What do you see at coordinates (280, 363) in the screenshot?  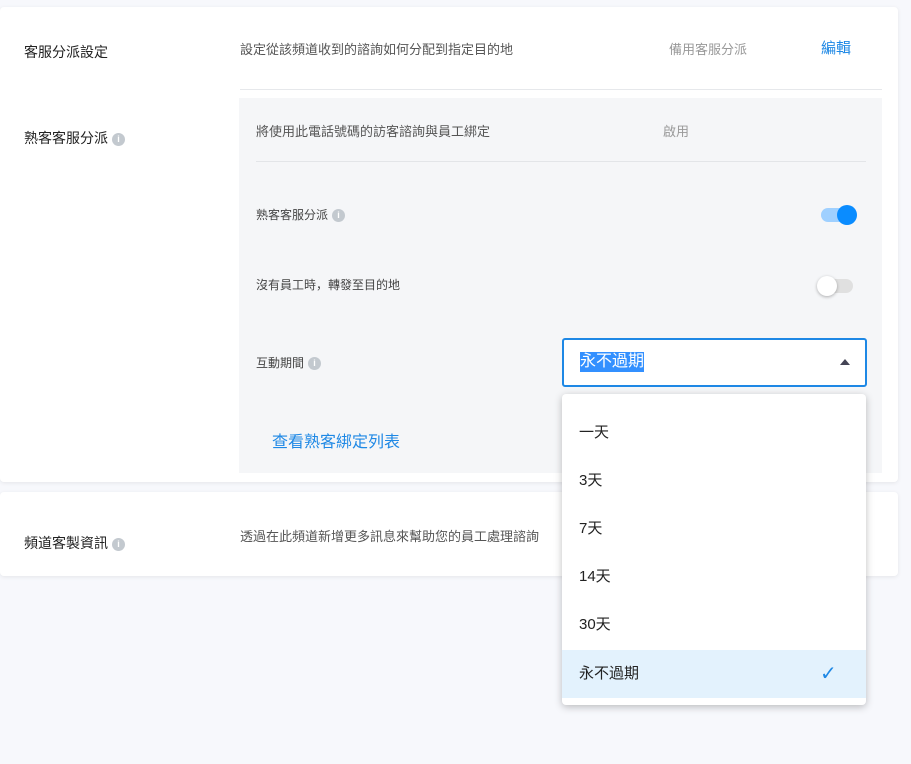 I see `period-label-text: 互動期間` at bounding box center [280, 363].